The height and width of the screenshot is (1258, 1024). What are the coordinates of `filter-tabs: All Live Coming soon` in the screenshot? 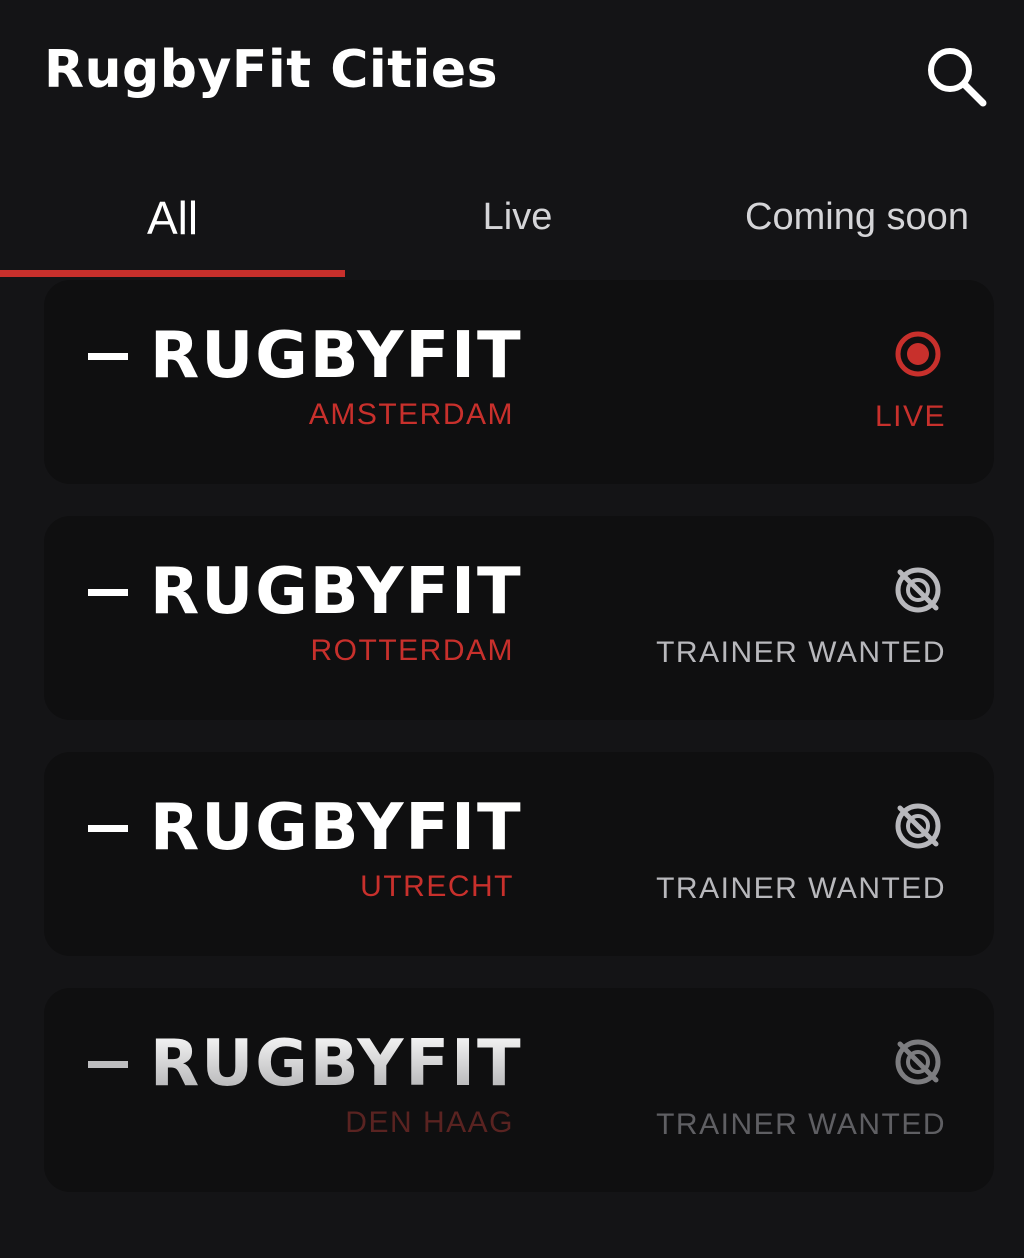 It's located at (512, 220).